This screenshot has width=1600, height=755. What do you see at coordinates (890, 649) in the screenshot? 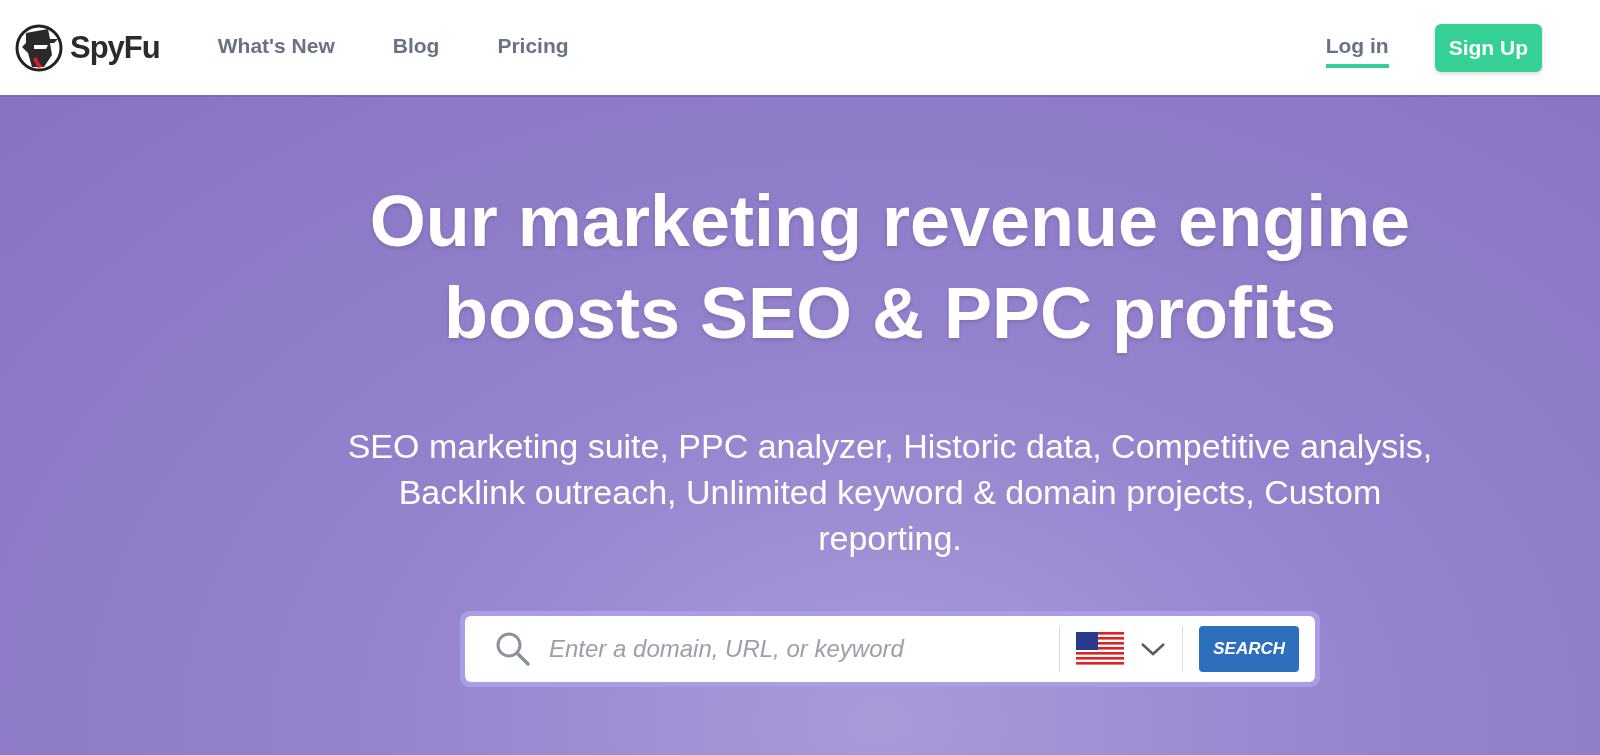
I see `search-field: Enter a domain, URL, or keyword SEARCH` at bounding box center [890, 649].